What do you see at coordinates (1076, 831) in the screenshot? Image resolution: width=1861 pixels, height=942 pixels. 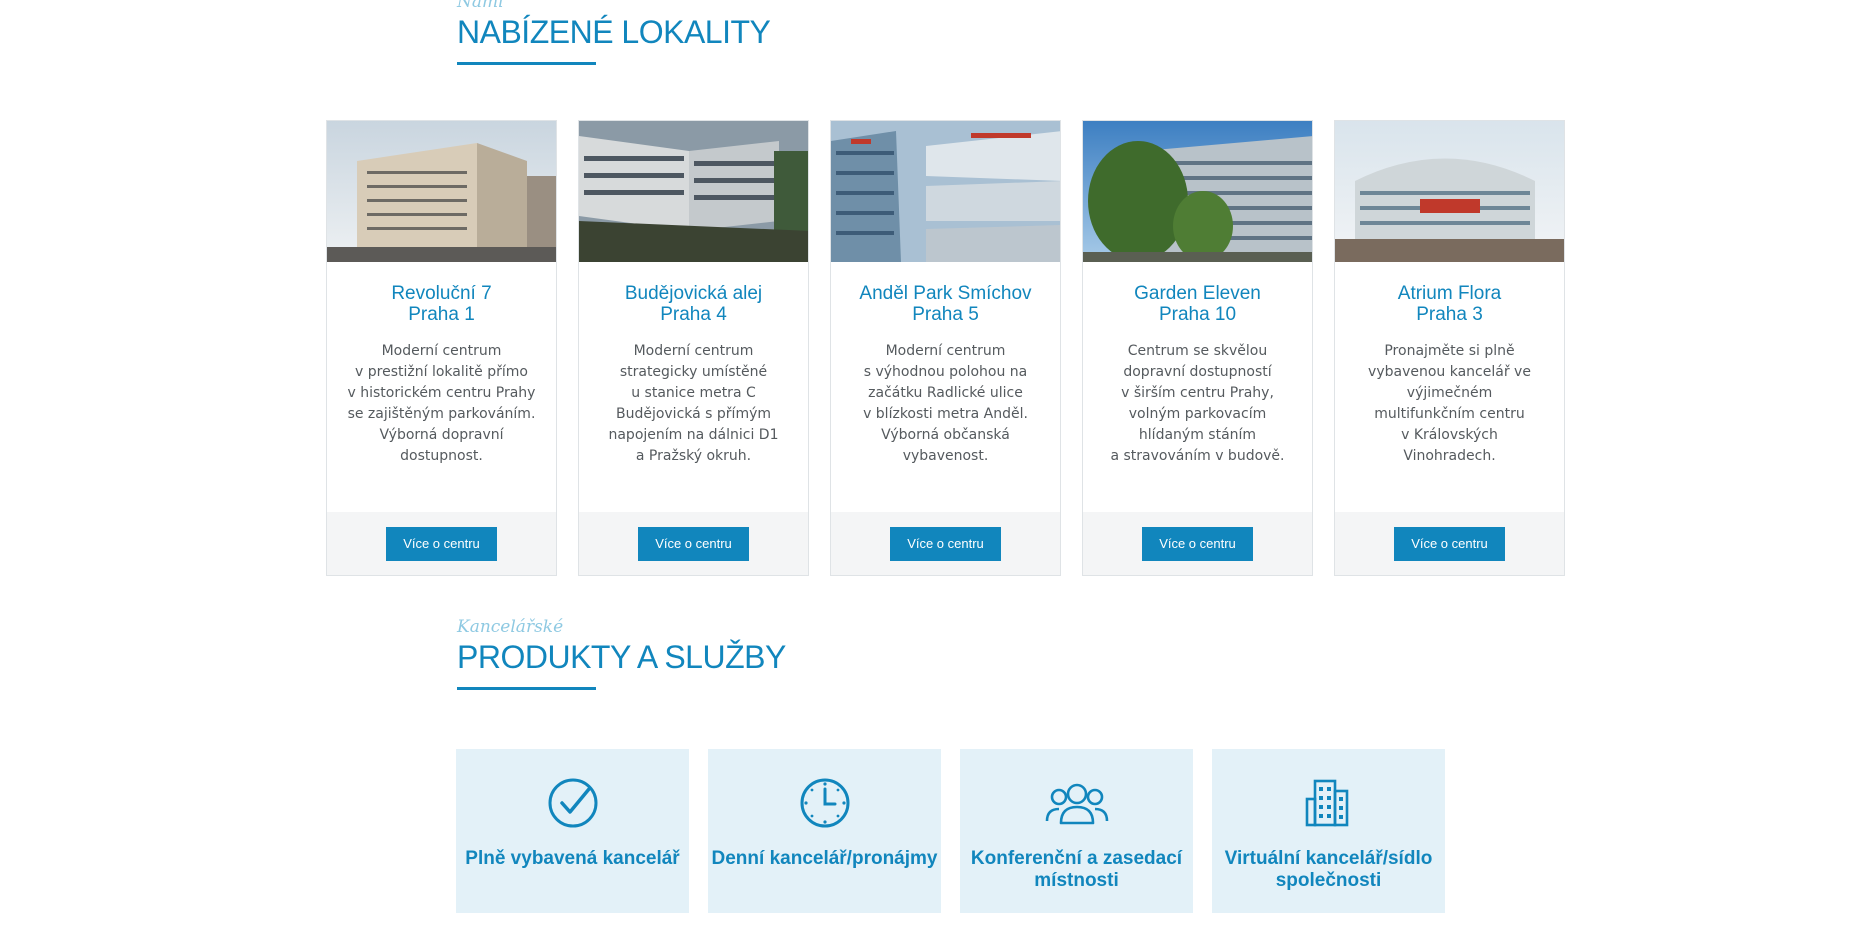 I see `service-tile-conference-rooms: Konferenční a zasedací místnosti` at bounding box center [1076, 831].